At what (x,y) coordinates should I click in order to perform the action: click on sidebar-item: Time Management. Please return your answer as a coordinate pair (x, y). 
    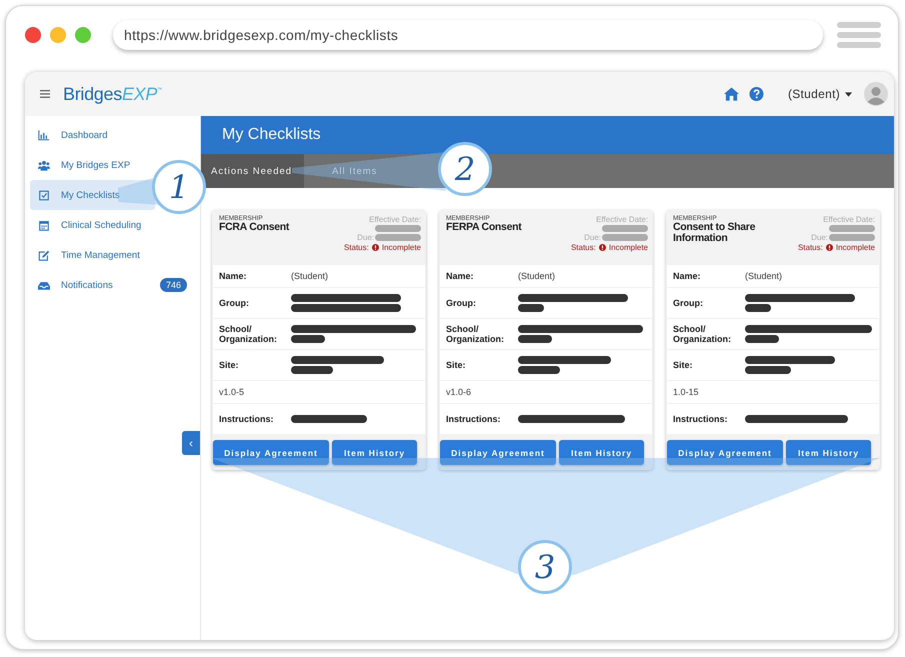
    Looking at the image, I should click on (92, 255).